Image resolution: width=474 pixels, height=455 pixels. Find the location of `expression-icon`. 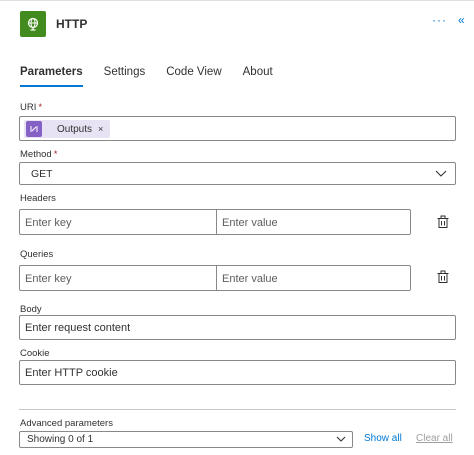

expression-icon is located at coordinates (34, 129).